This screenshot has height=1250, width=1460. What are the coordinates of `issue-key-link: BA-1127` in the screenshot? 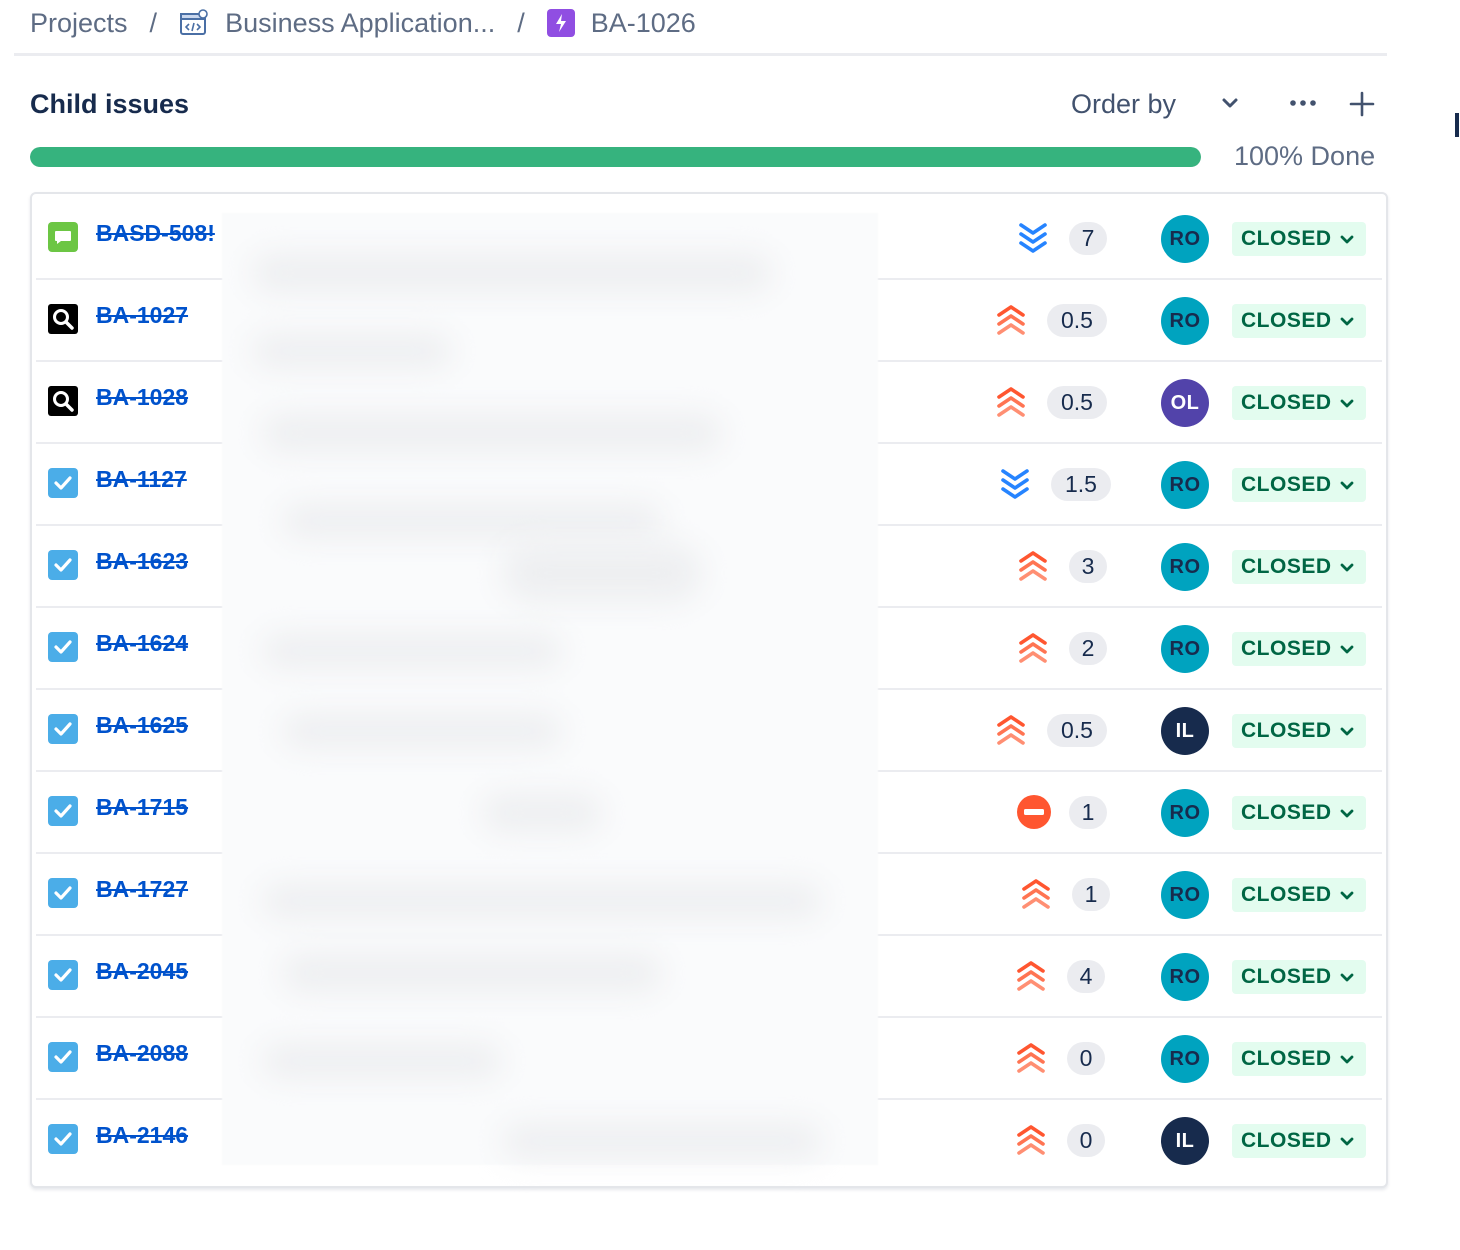 It's located at (141, 479).